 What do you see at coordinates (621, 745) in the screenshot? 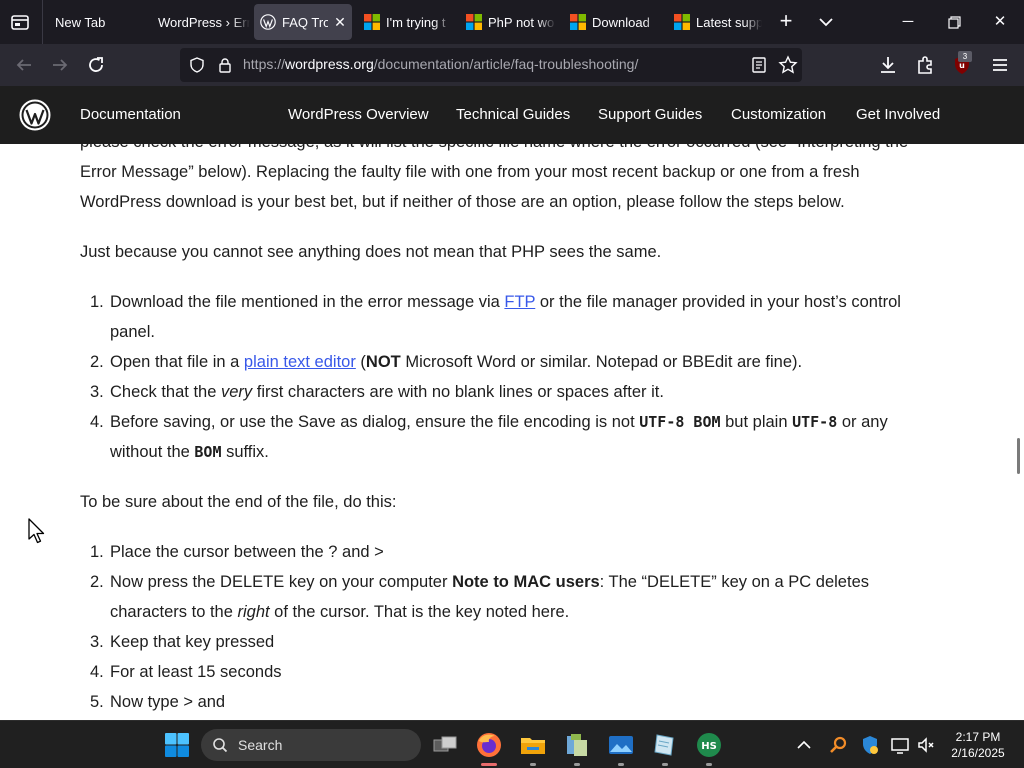
I see `photos-icon` at bounding box center [621, 745].